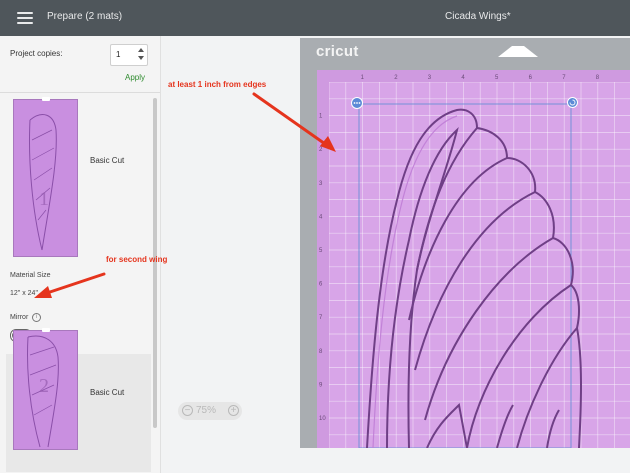 Image resolution: width=630 pixels, height=473 pixels. I want to click on zoom-control: − 75% +, so click(210, 411).